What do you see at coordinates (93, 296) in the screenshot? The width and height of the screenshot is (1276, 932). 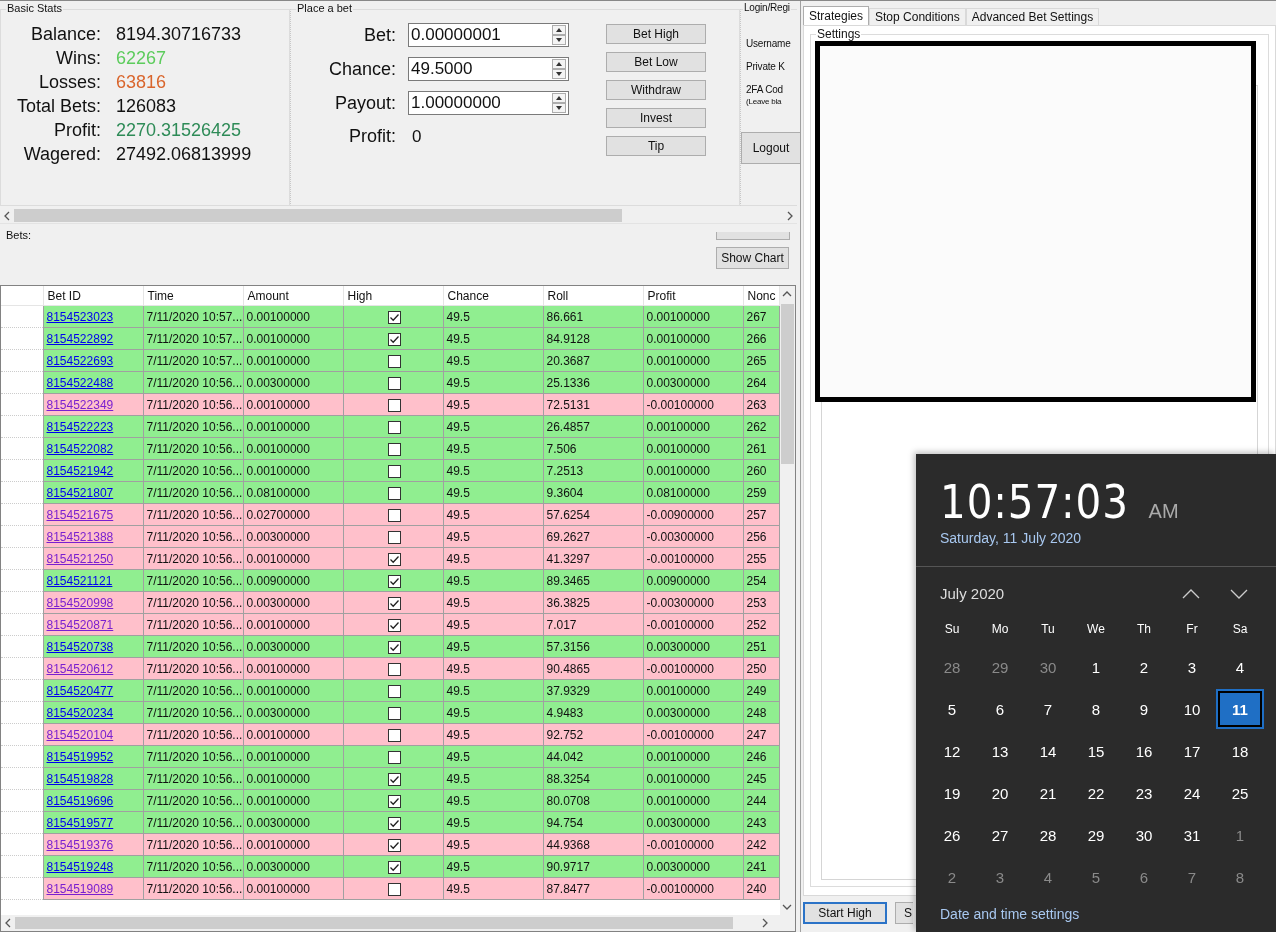 I see `column-header: Bet ID` at bounding box center [93, 296].